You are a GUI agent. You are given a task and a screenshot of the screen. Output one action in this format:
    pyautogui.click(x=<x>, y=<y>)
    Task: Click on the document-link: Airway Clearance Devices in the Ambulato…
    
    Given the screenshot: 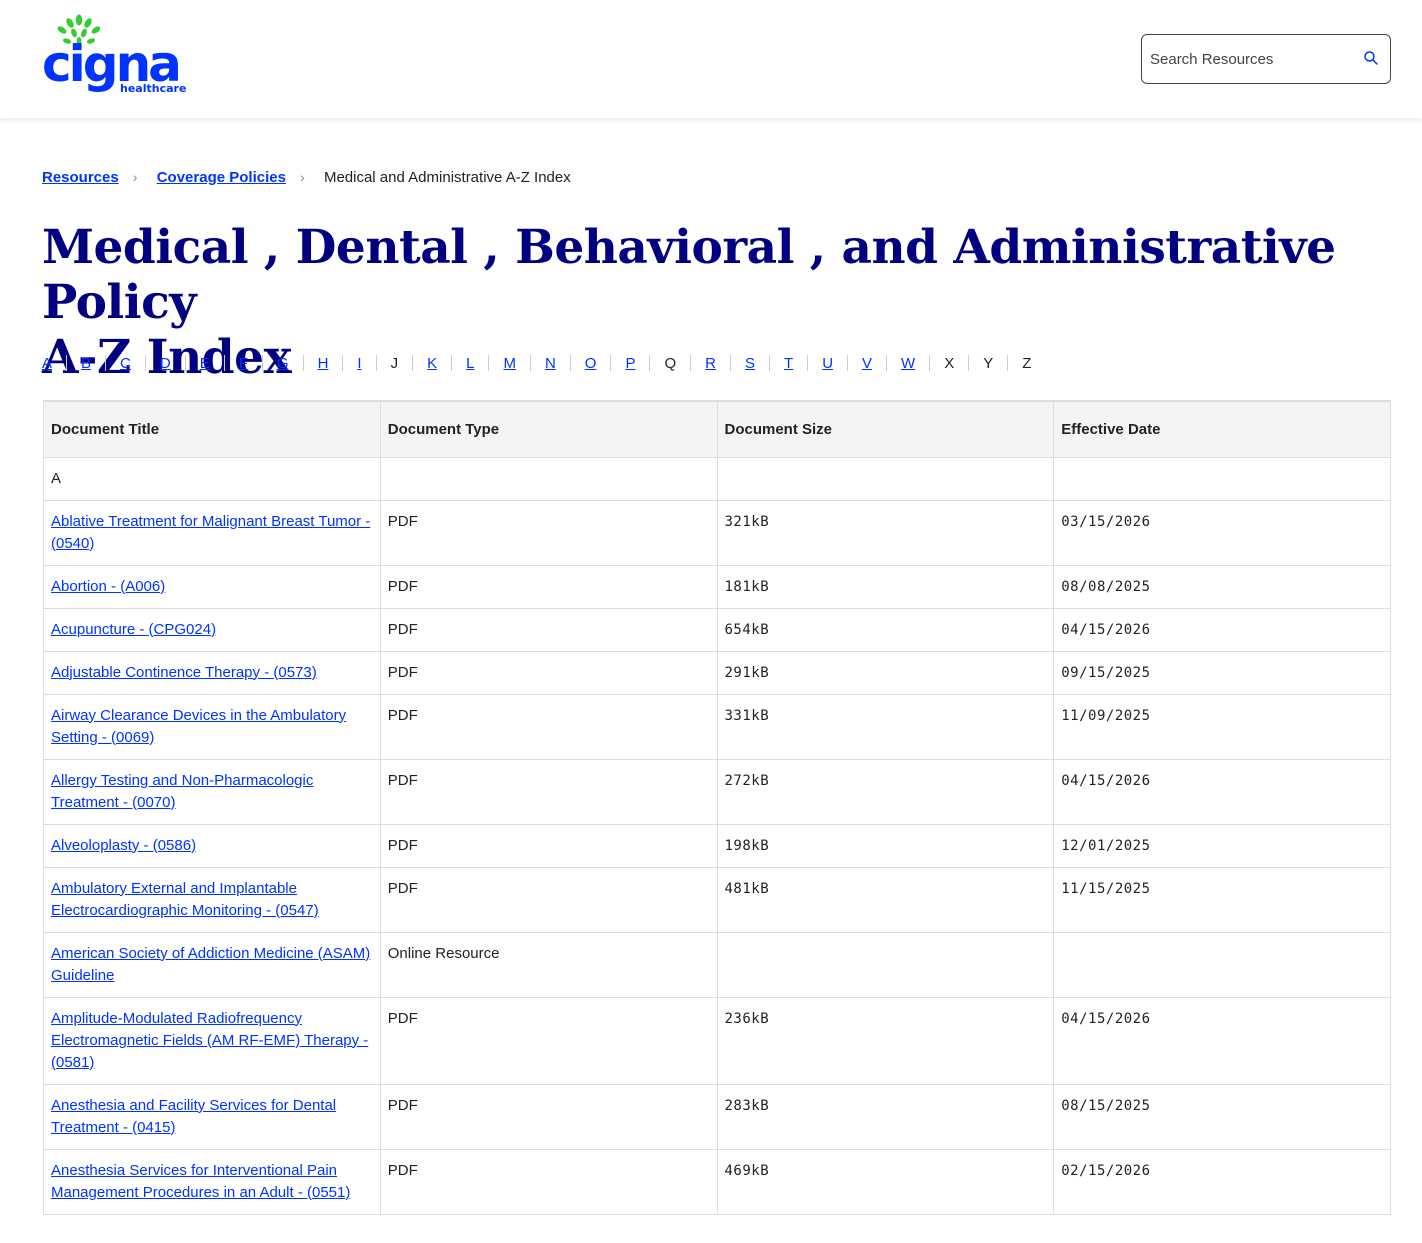 What is the action you would take?
    pyautogui.click(x=198, y=726)
    